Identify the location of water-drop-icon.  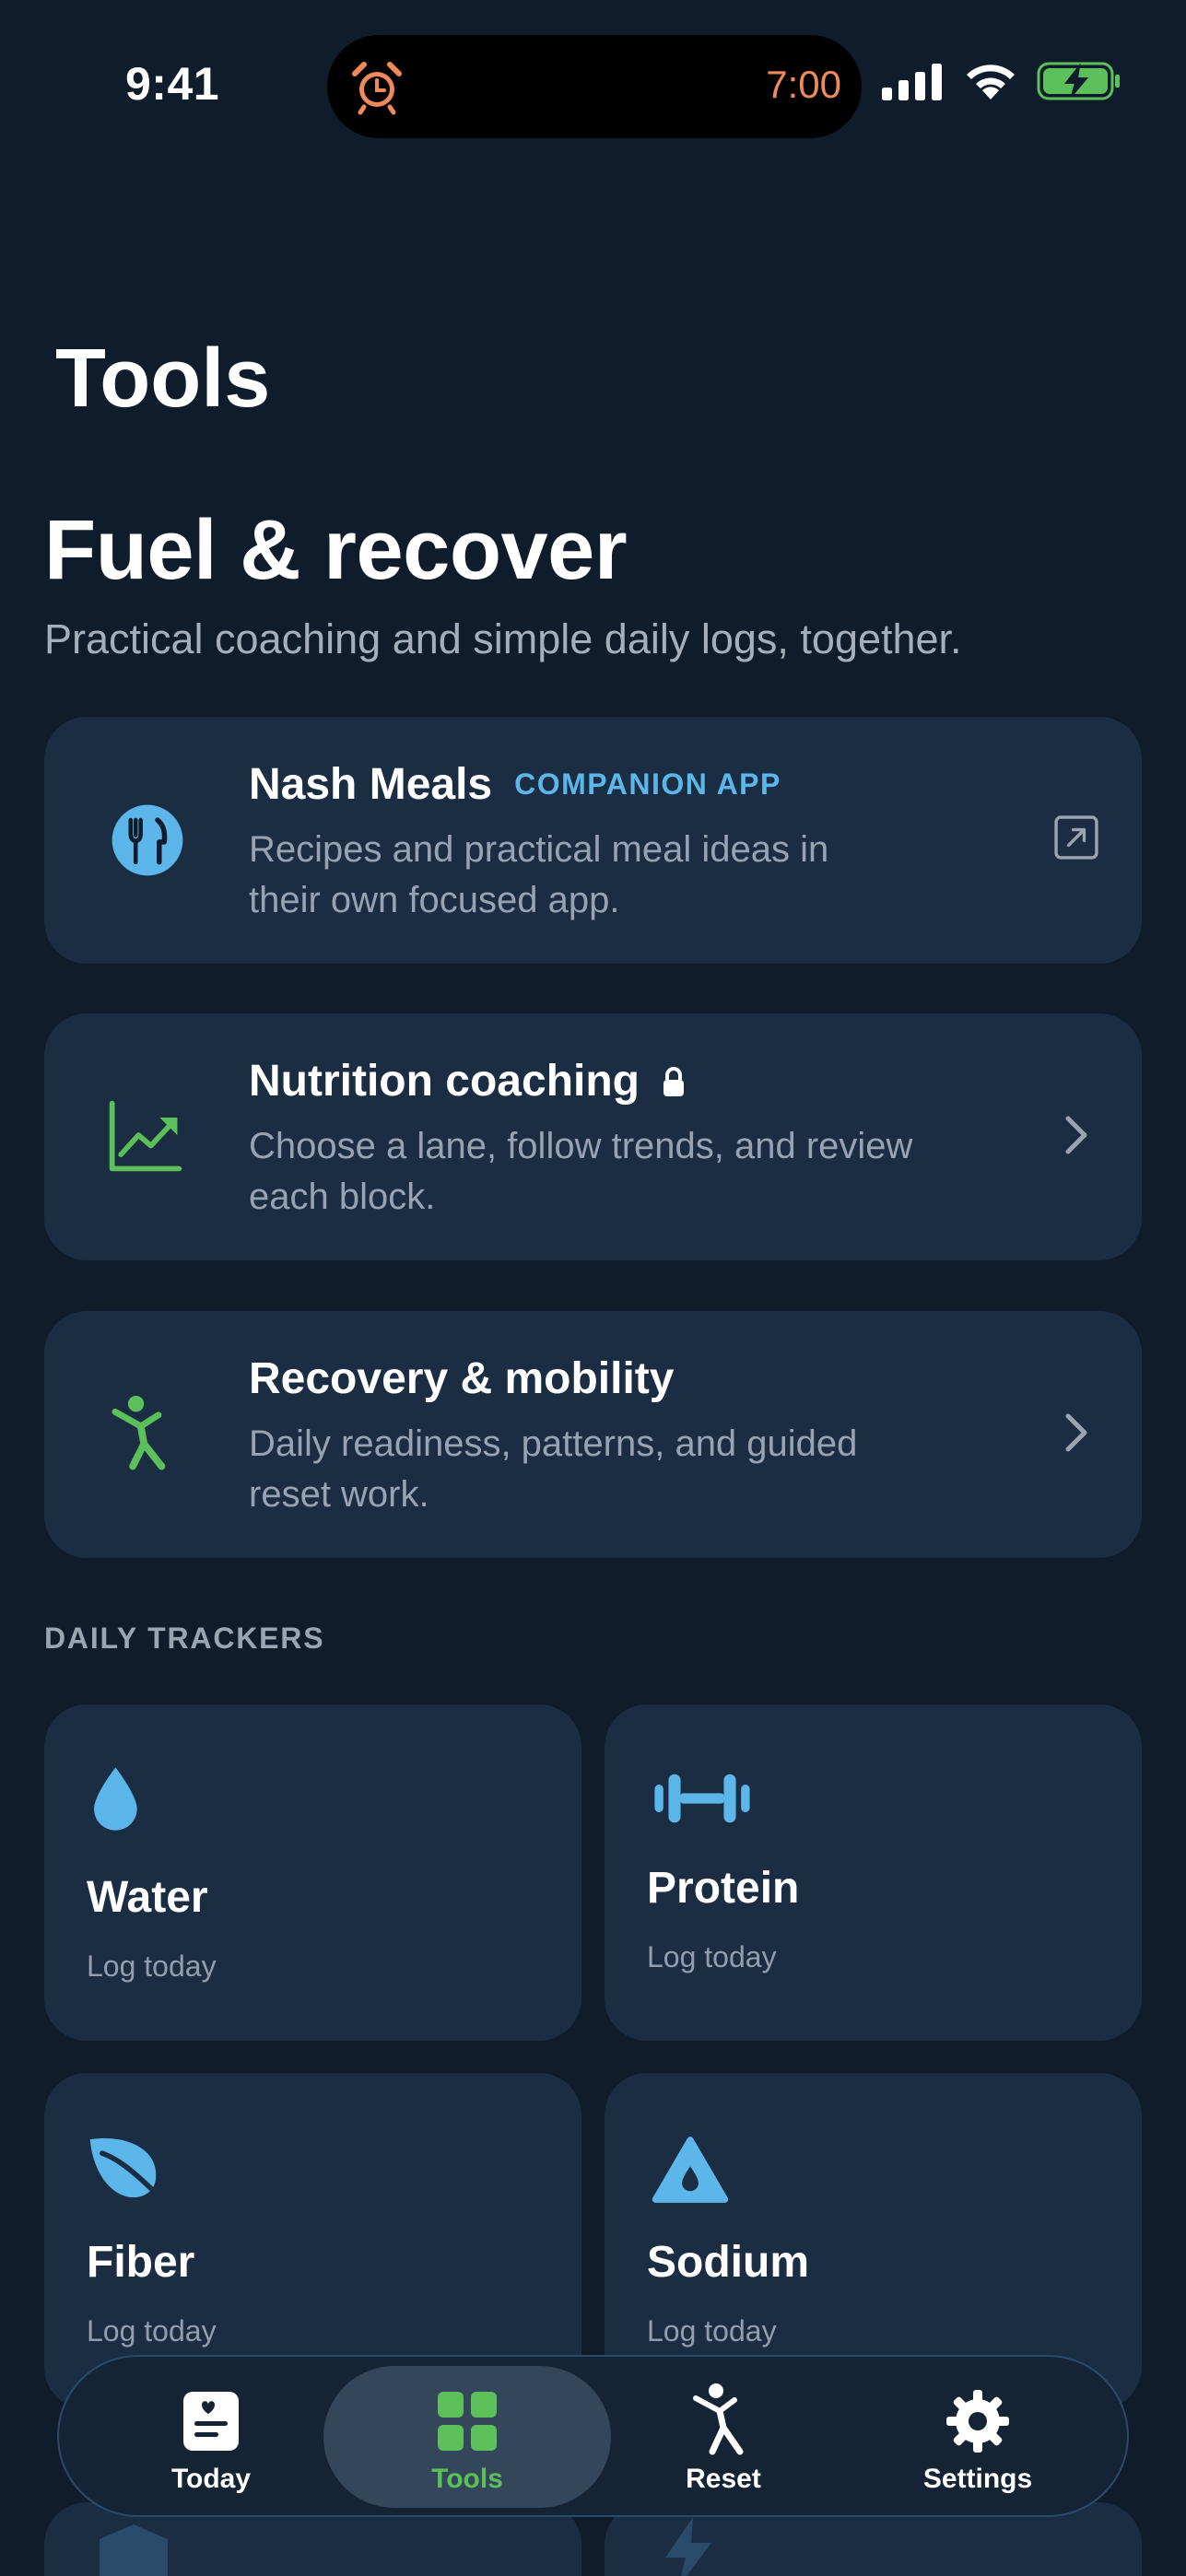
(115, 1799).